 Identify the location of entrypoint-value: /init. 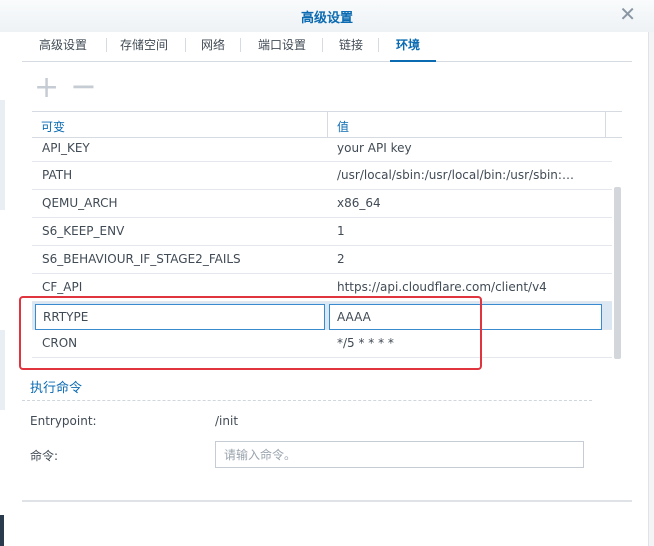
(227, 421).